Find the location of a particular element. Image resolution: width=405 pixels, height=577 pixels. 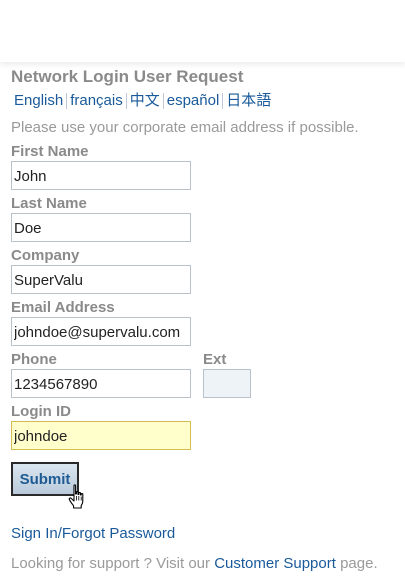

phone-input is located at coordinates (101, 383).